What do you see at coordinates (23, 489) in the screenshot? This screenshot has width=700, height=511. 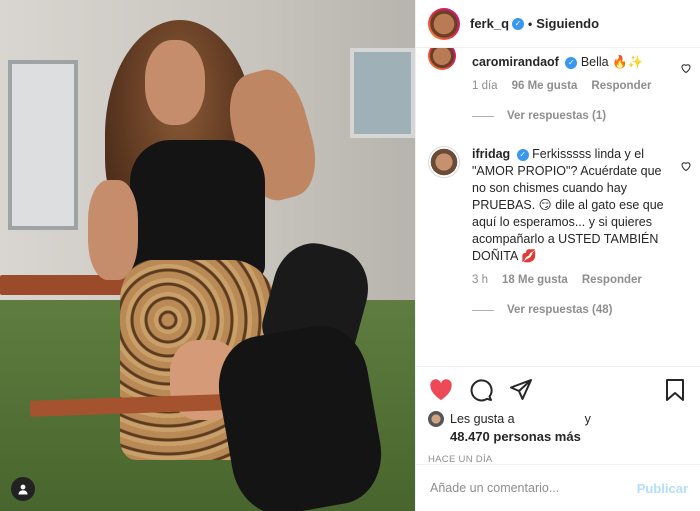 I see `user-tag-icon` at bounding box center [23, 489].